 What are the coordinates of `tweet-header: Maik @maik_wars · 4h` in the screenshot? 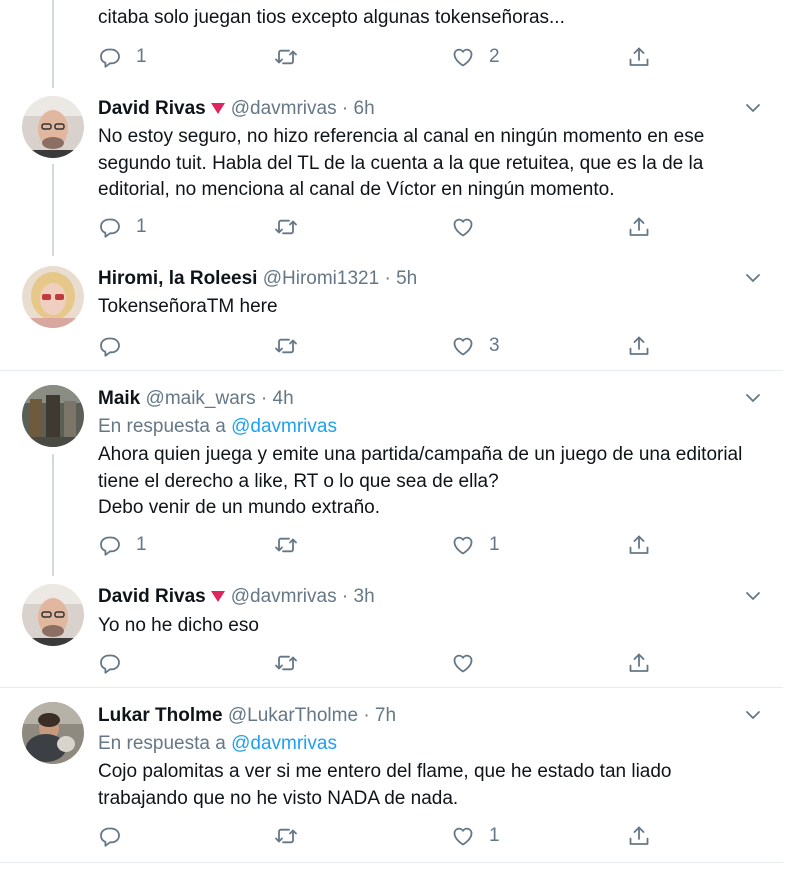 It's located at (196, 398).